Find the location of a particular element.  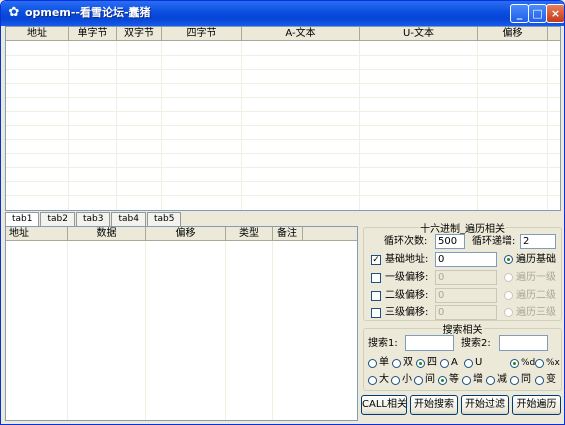

table-header: 地址 单字节 双字节 四字节 A-文本 U-文本 偏移 is located at coordinates (283, 34).